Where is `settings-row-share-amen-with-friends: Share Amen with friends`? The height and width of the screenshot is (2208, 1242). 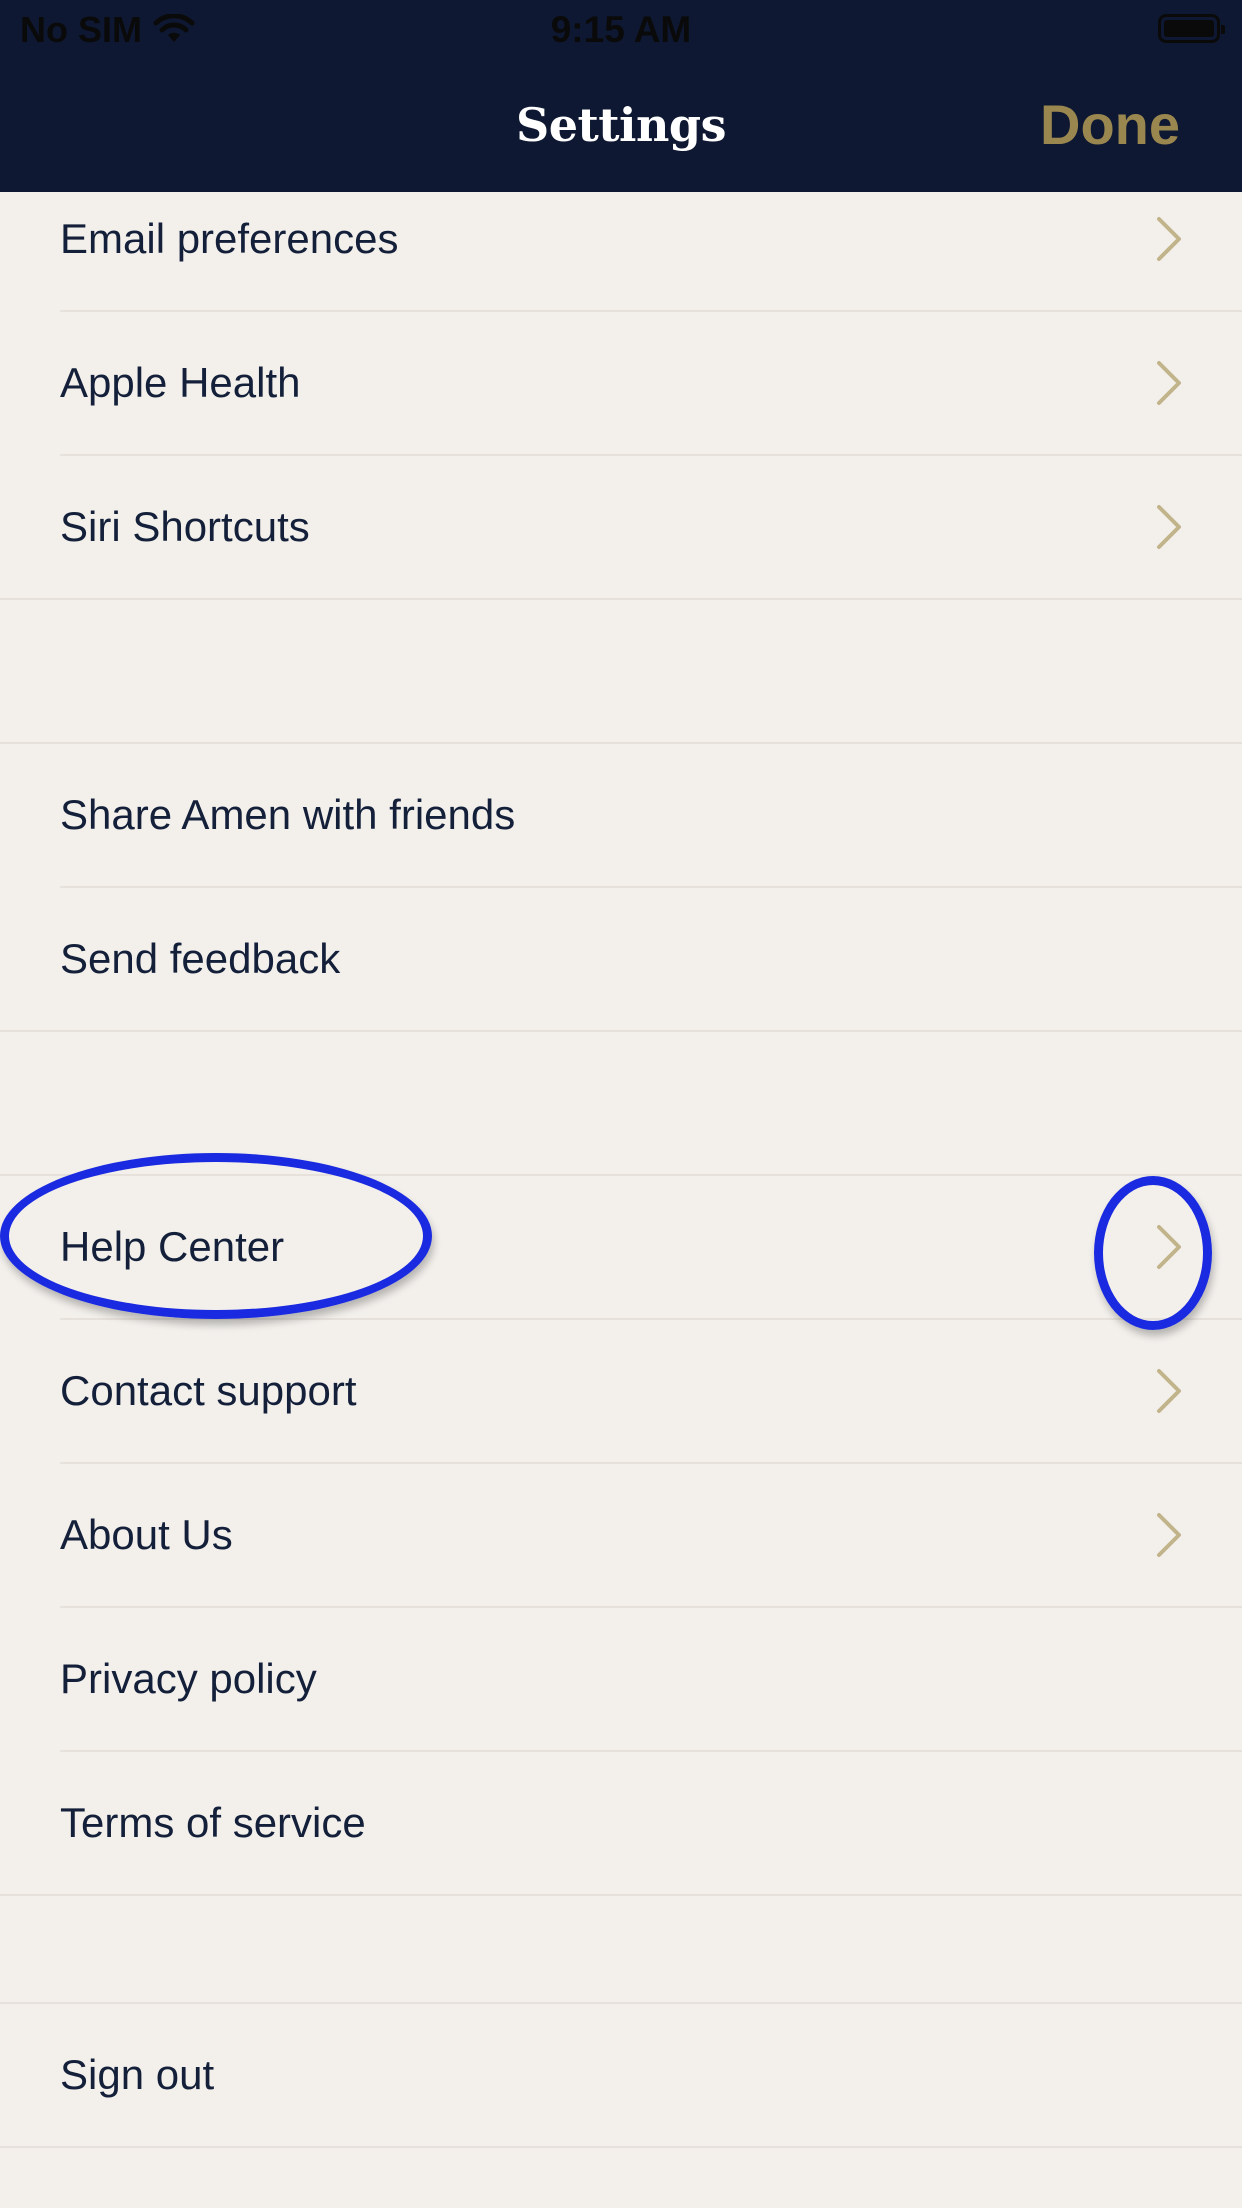
settings-row-share-amen-with-friends: Share Amen with friends is located at coordinates (621, 814).